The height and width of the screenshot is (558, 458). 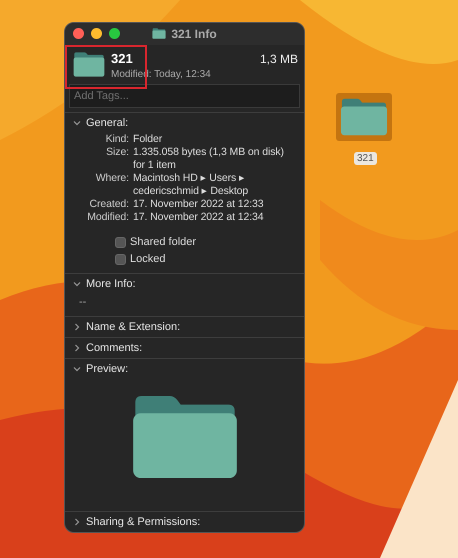 I want to click on field-label: Where:, so click(x=111, y=179).